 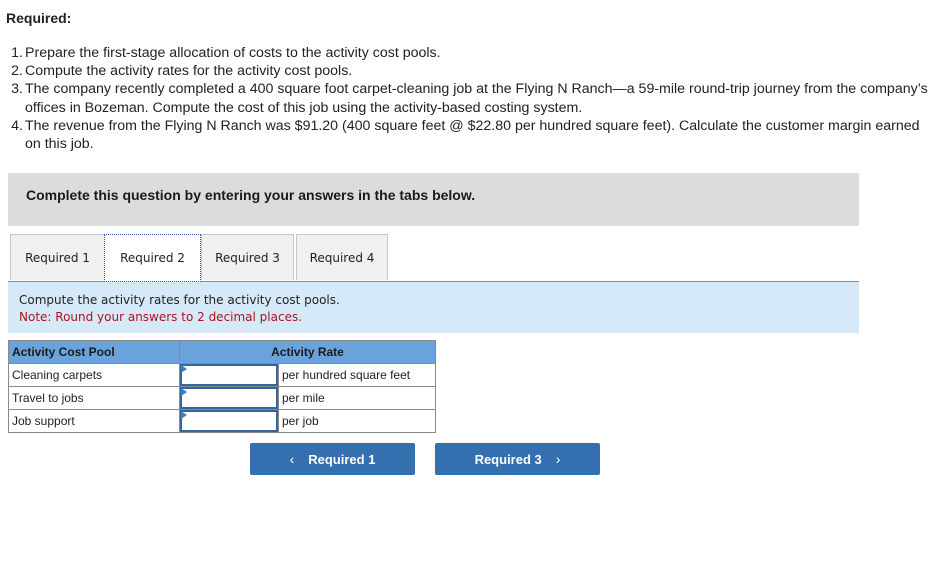 What do you see at coordinates (247, 257) in the screenshot?
I see `tab-required-3: Required 3` at bounding box center [247, 257].